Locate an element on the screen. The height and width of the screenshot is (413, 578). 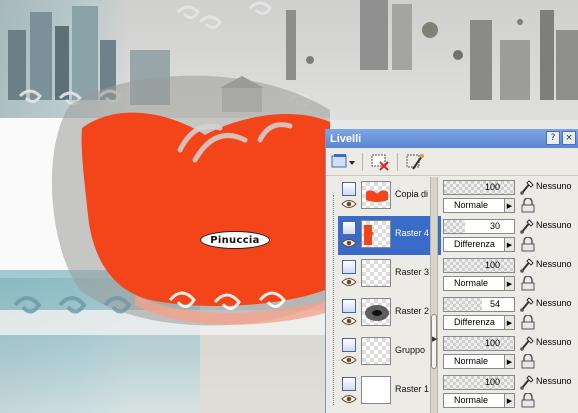
layer-name-cell: Raster 4 is located at coordinates (389, 235).